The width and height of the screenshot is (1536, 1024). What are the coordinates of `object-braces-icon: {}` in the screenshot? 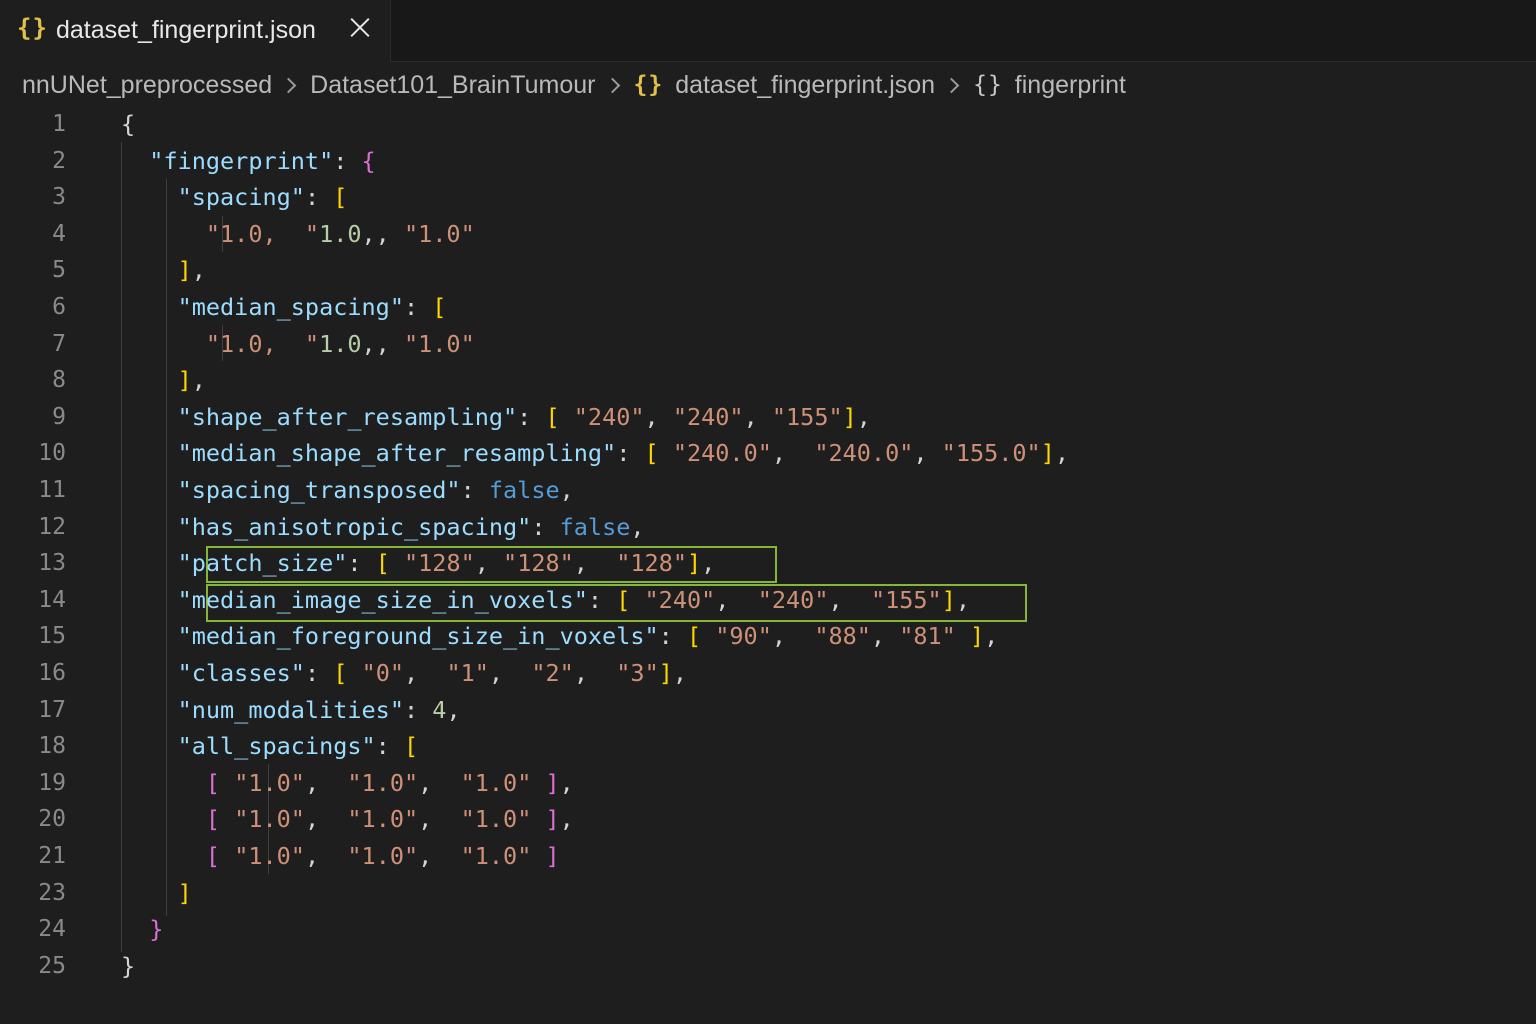 It's located at (988, 85).